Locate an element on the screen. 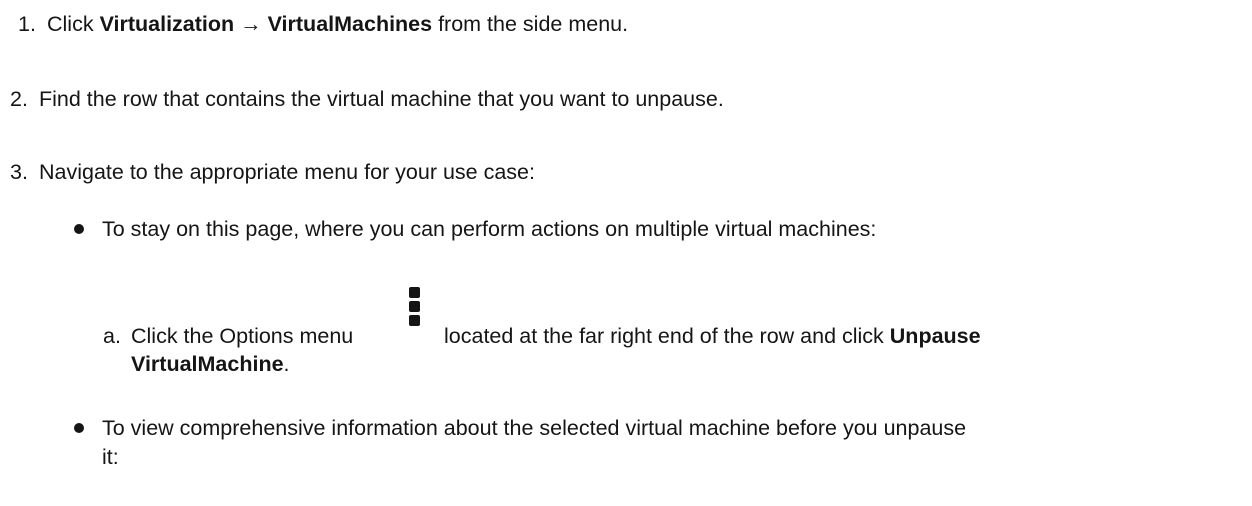  action-label-cont: VirtualMachine is located at coordinates (207, 364).